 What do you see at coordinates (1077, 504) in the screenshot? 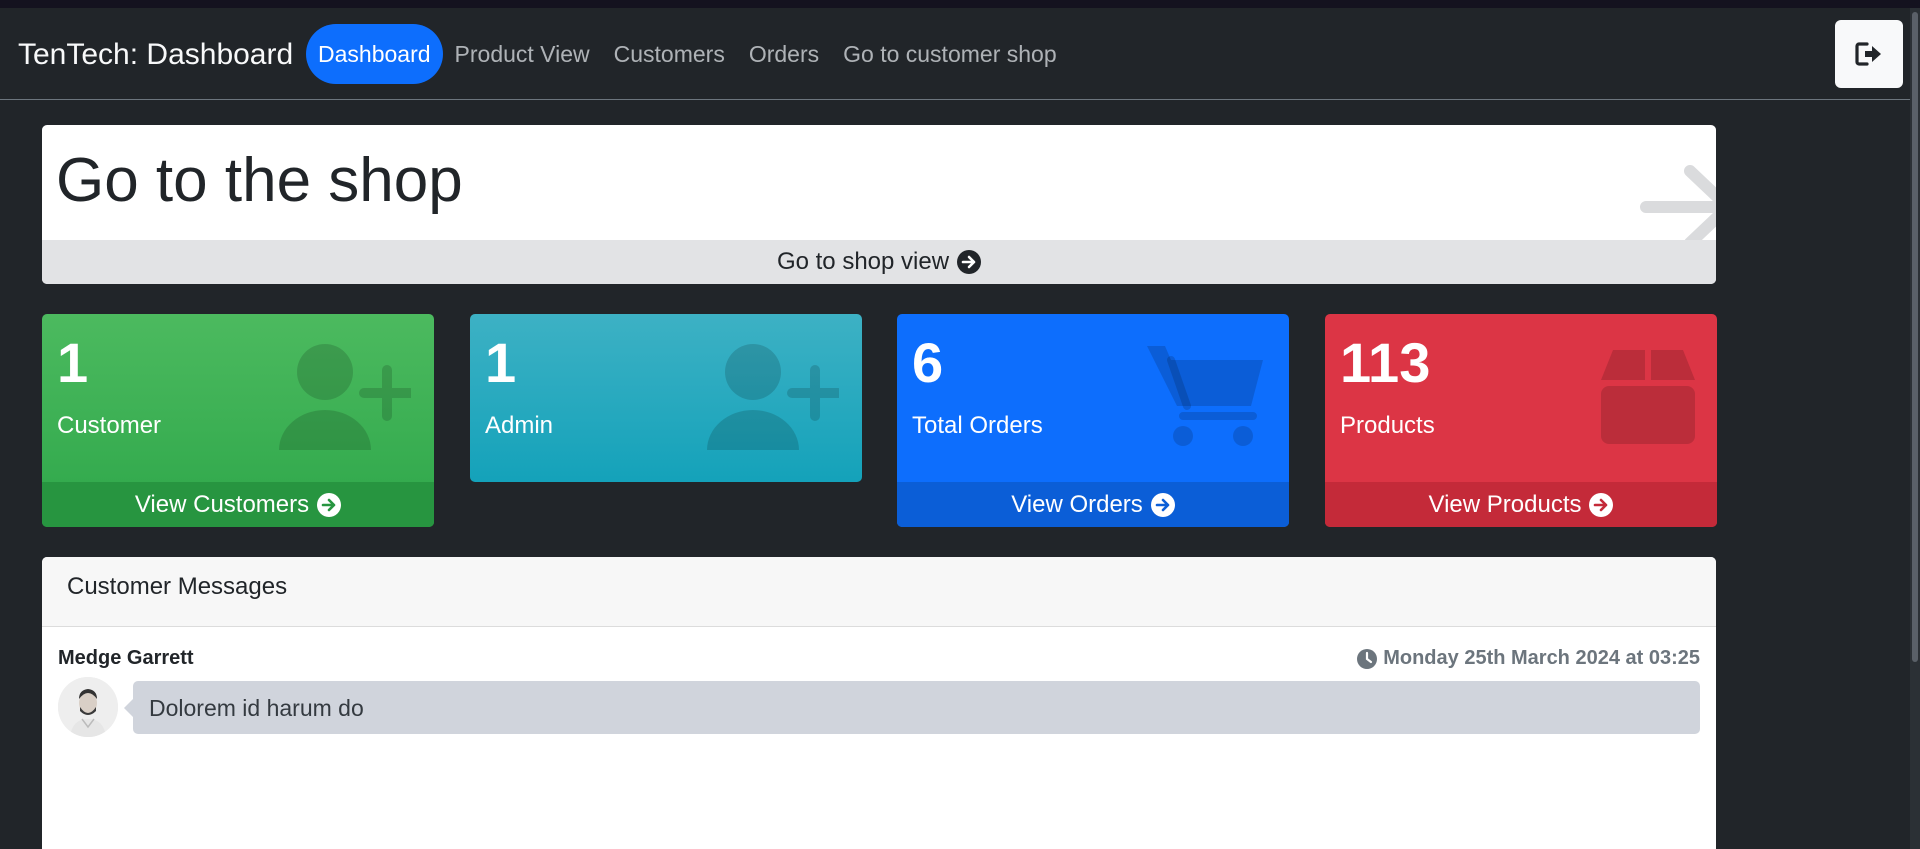
I see `view-orders-label: View Orders` at bounding box center [1077, 504].